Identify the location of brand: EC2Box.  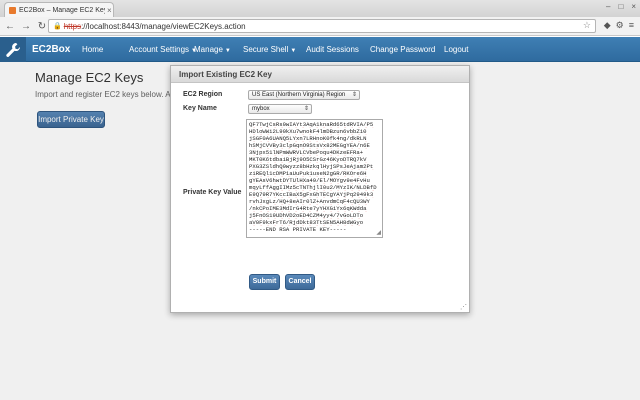
(35, 49).